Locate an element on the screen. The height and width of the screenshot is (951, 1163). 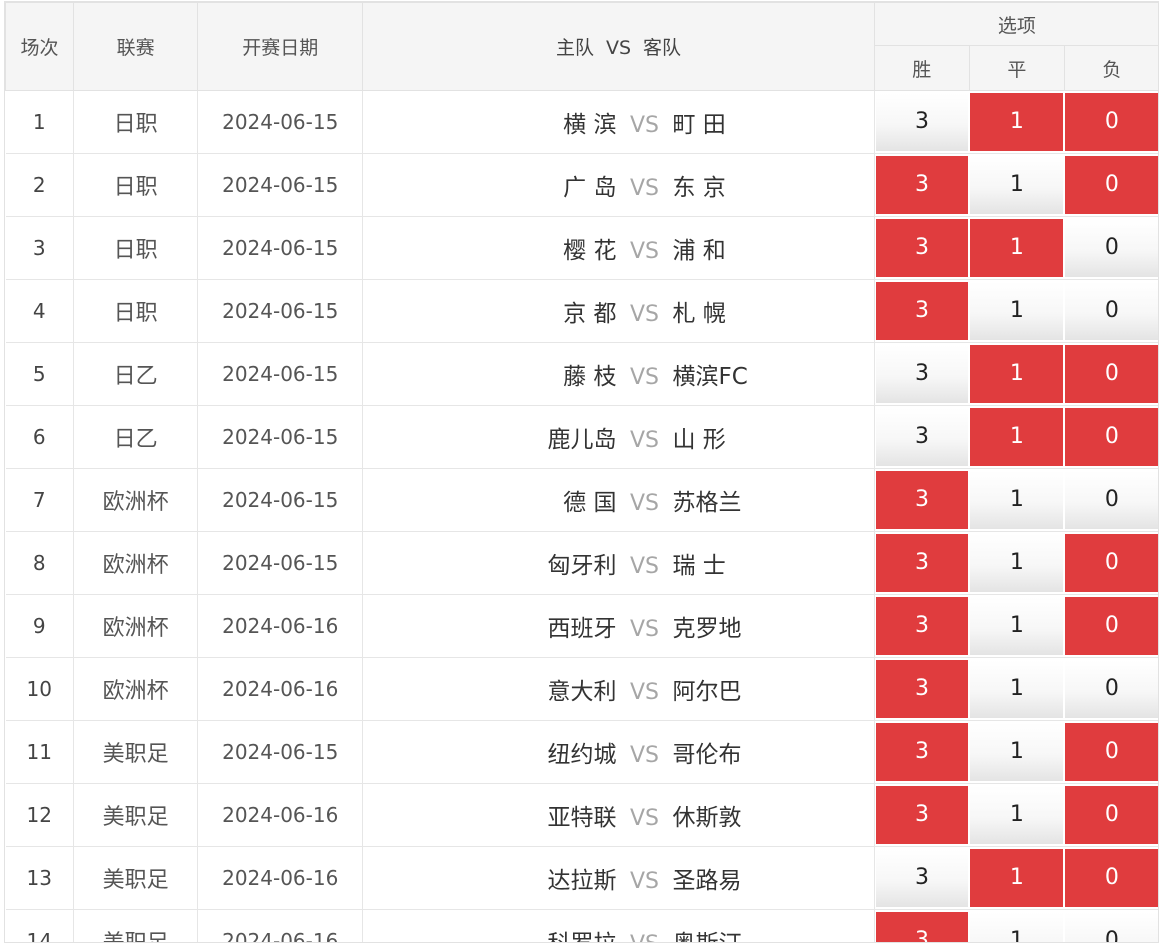
match-teams: 意大利 VS 阿尔巴 is located at coordinates (618, 689).